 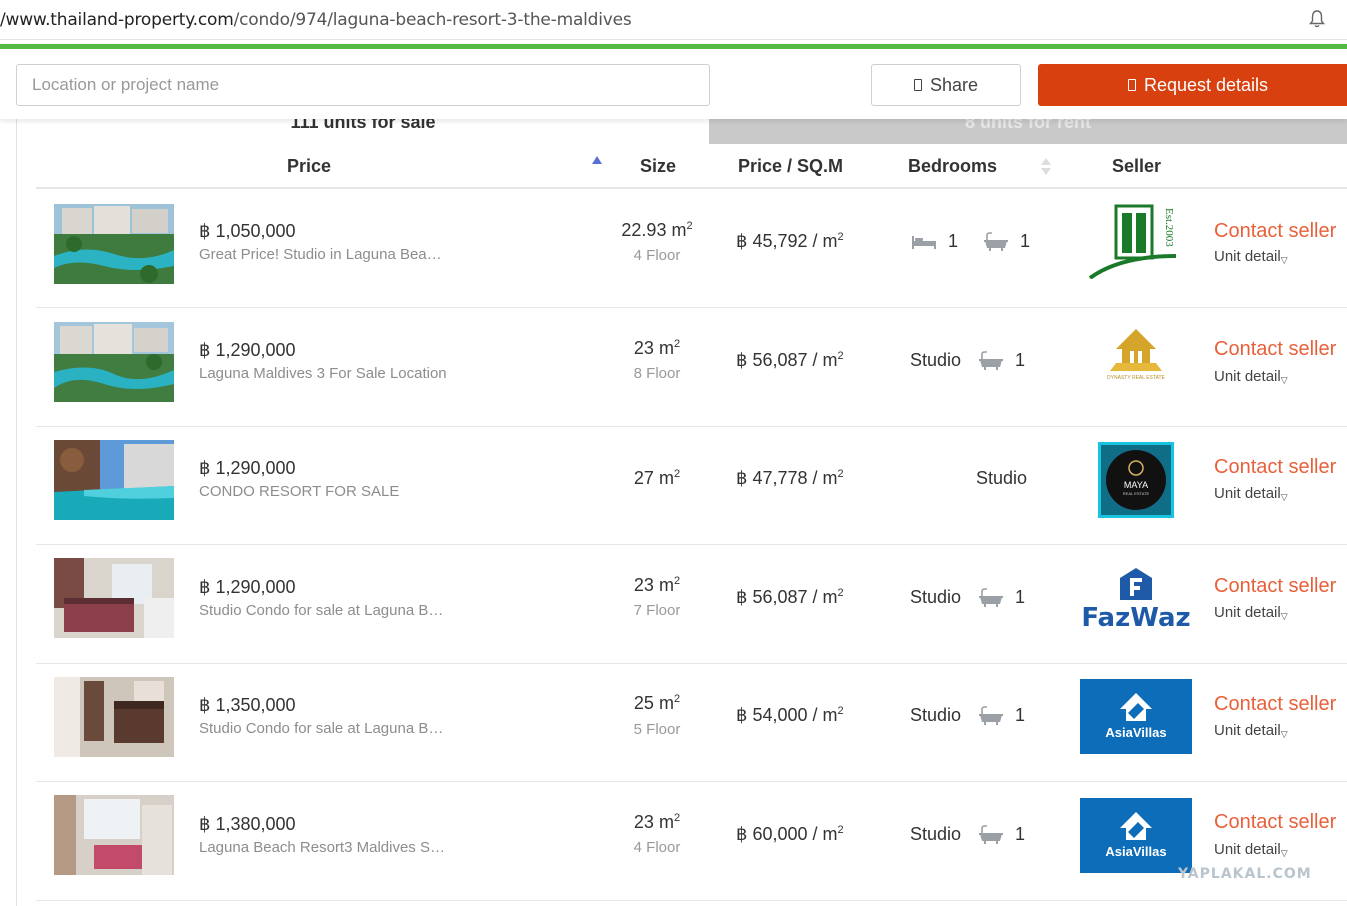 I want to click on listing-size: 22.93 m2, so click(x=657, y=230).